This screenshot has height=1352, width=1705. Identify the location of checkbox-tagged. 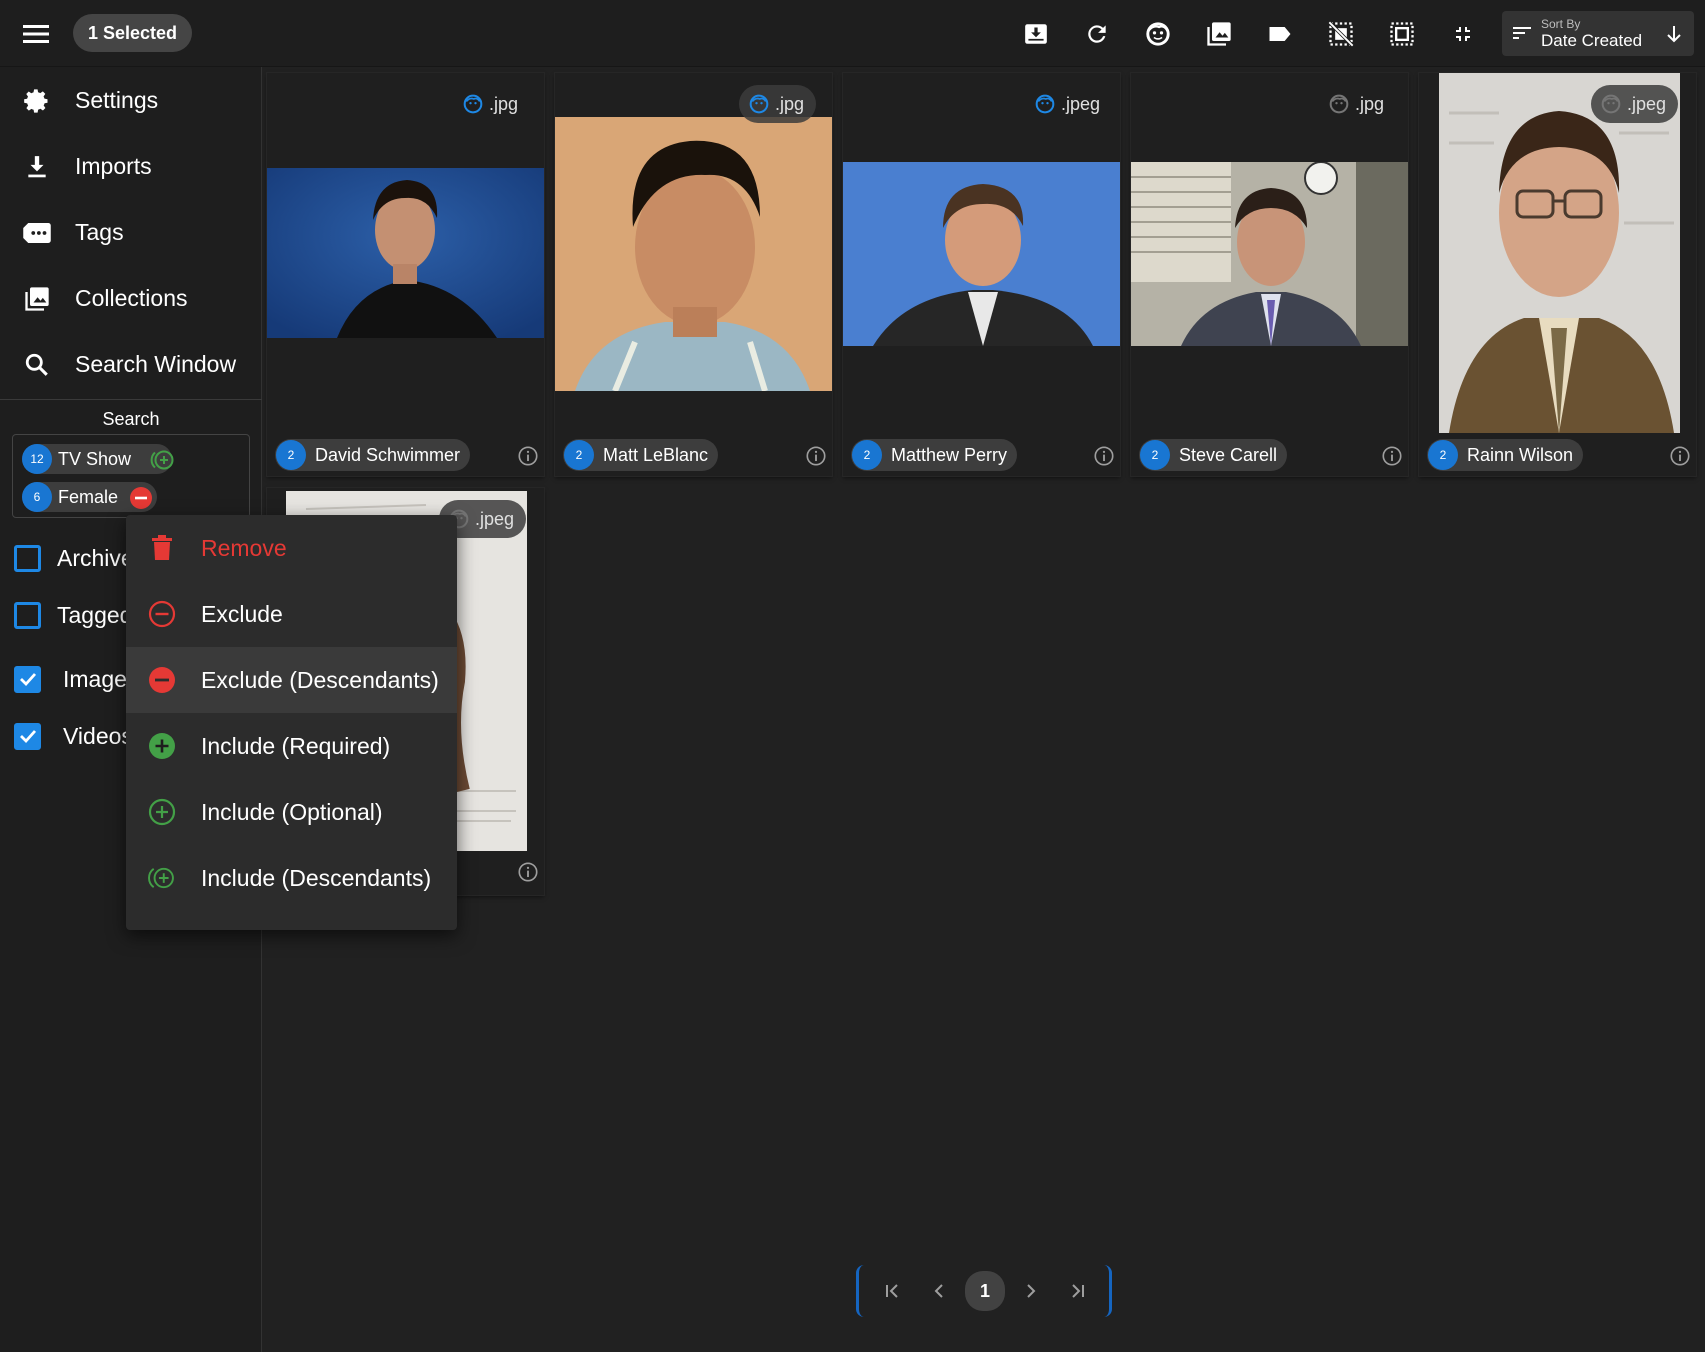
(27, 615).